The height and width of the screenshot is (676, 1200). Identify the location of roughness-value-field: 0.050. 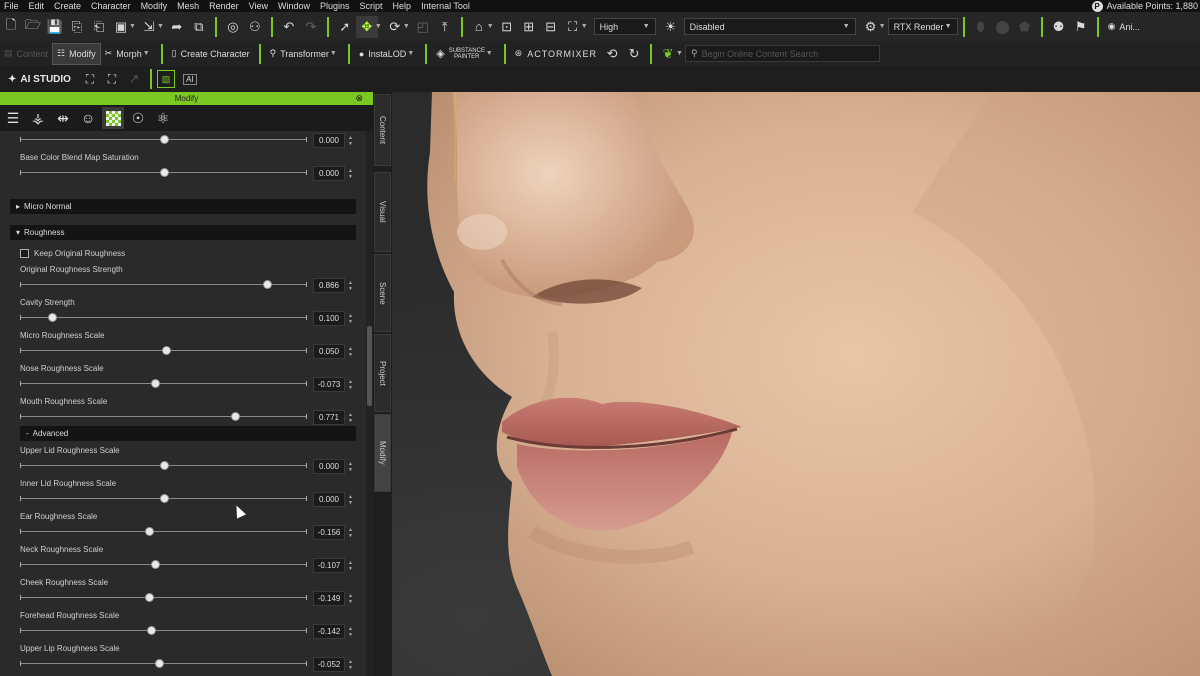
(329, 351).